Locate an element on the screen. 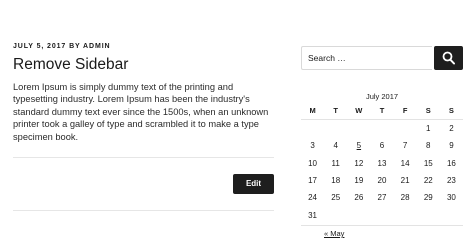 Image resolution: width=474 pixels, height=252 pixels. calendar-day: 4 is located at coordinates (335, 145).